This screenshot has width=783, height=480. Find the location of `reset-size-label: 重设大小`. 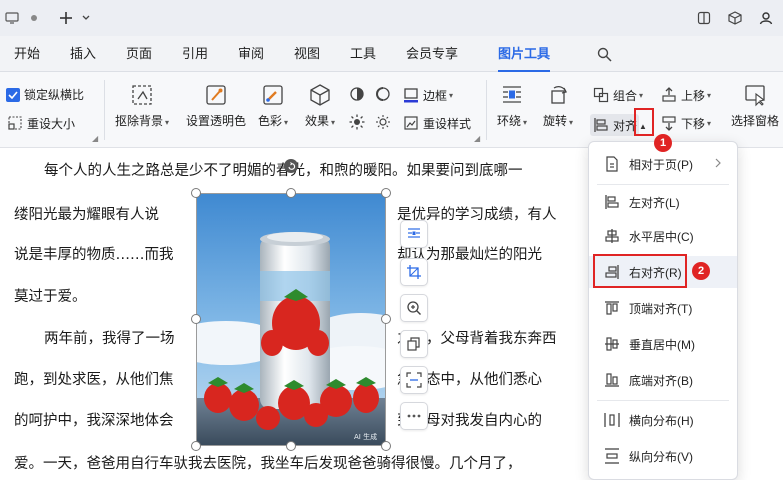

reset-size-label: 重设大小 is located at coordinates (51, 123).